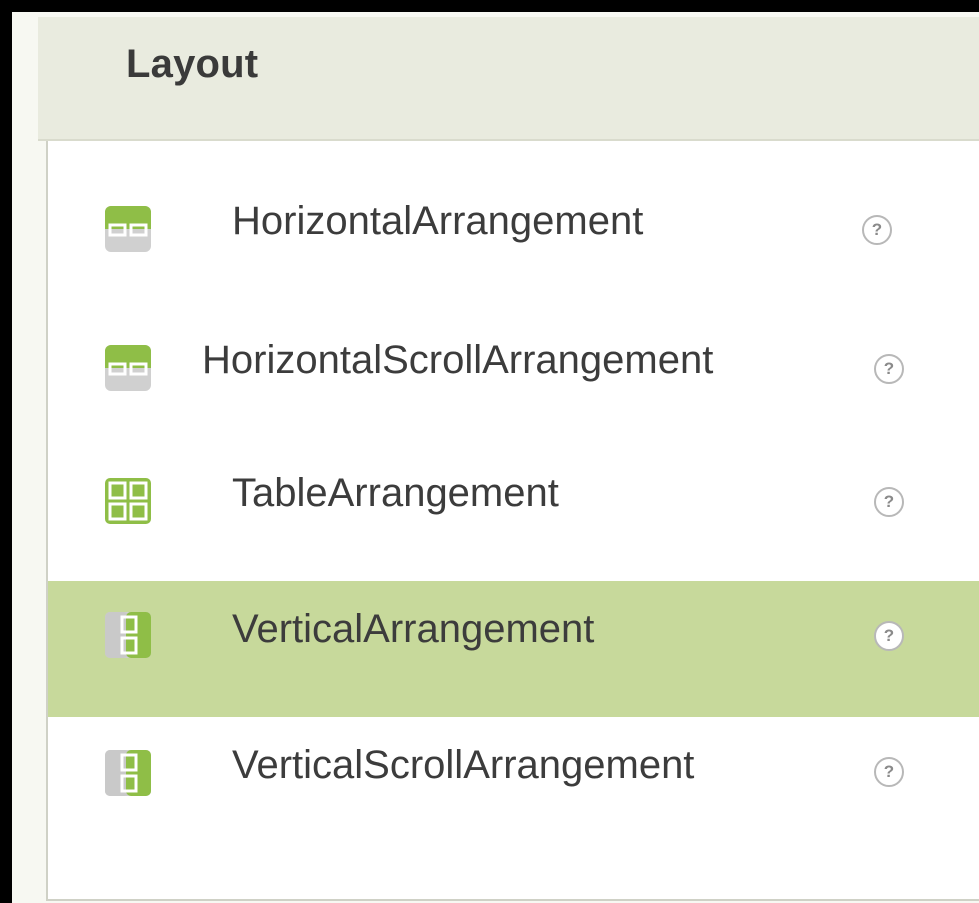 This screenshot has width=979, height=903. What do you see at coordinates (128, 635) in the screenshot?
I see `vertical-arrangement-icon` at bounding box center [128, 635].